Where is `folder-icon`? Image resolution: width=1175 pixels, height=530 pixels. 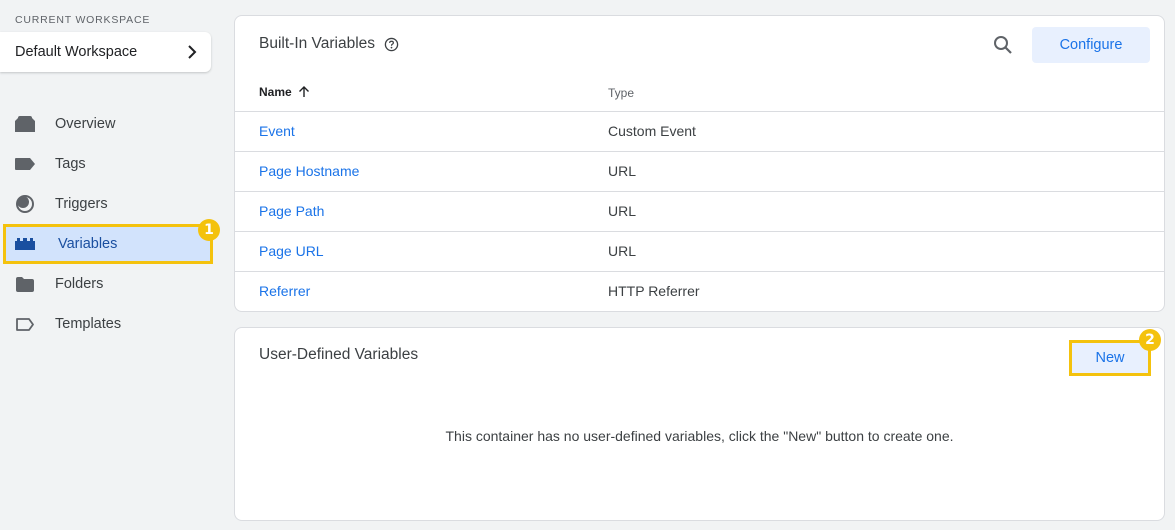 folder-icon is located at coordinates (25, 284).